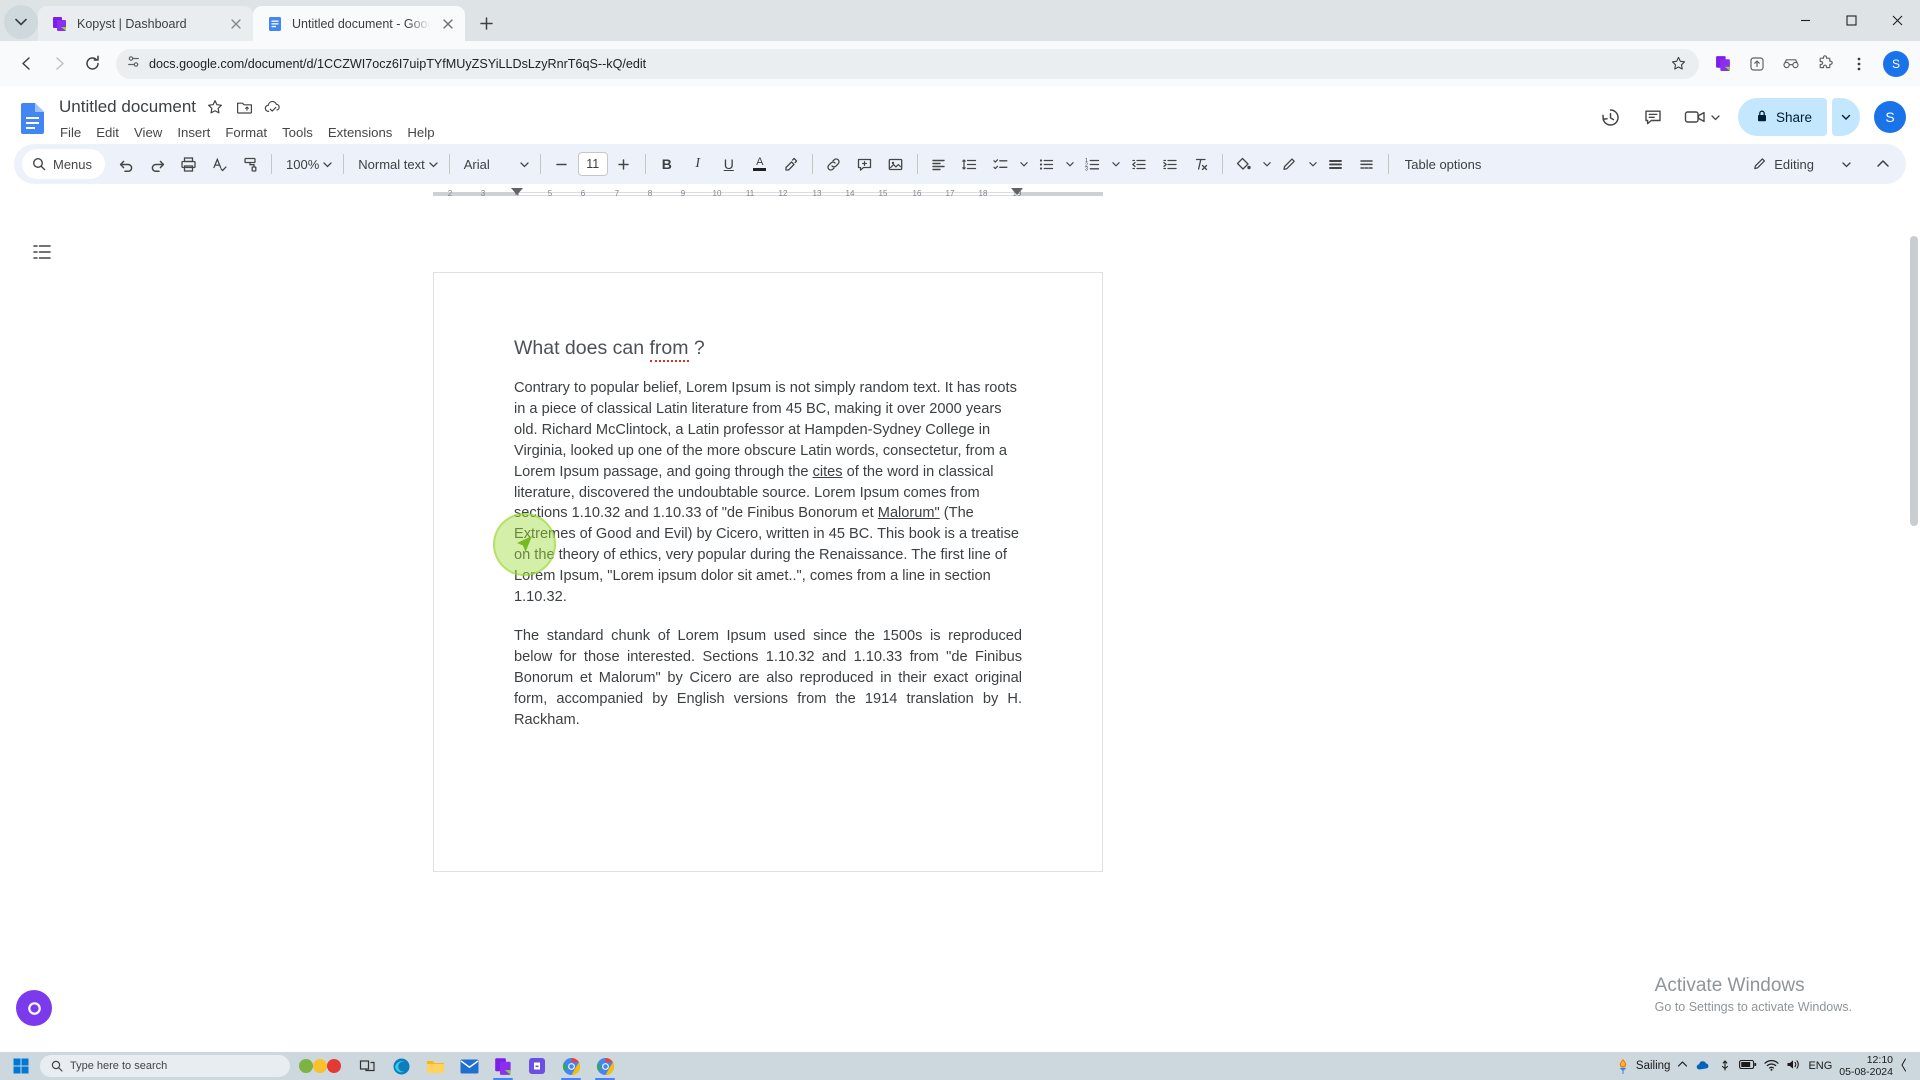  Describe the element at coordinates (669, 349) in the screenshot. I see `heading-misspelled-word: from` at that location.